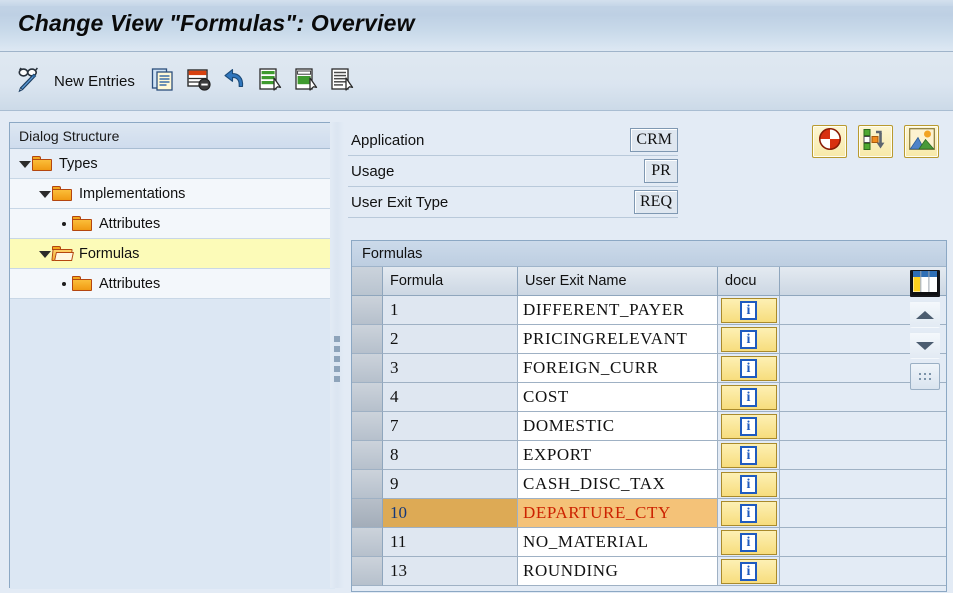 Image resolution: width=953 pixels, height=593 pixels. What do you see at coordinates (450, 368) in the screenshot?
I see `cell-formula: 3` at bounding box center [450, 368].